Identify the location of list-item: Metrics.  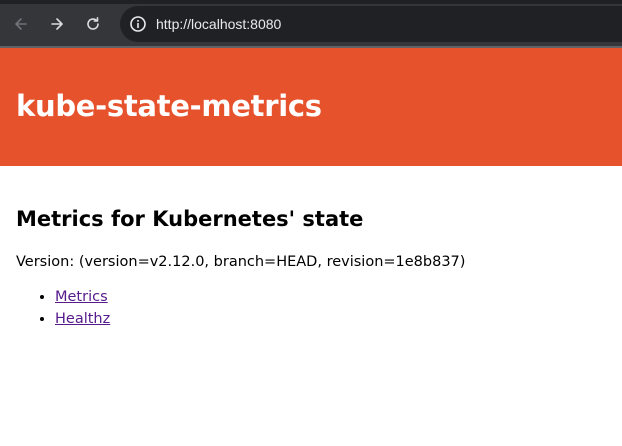
(330, 297).